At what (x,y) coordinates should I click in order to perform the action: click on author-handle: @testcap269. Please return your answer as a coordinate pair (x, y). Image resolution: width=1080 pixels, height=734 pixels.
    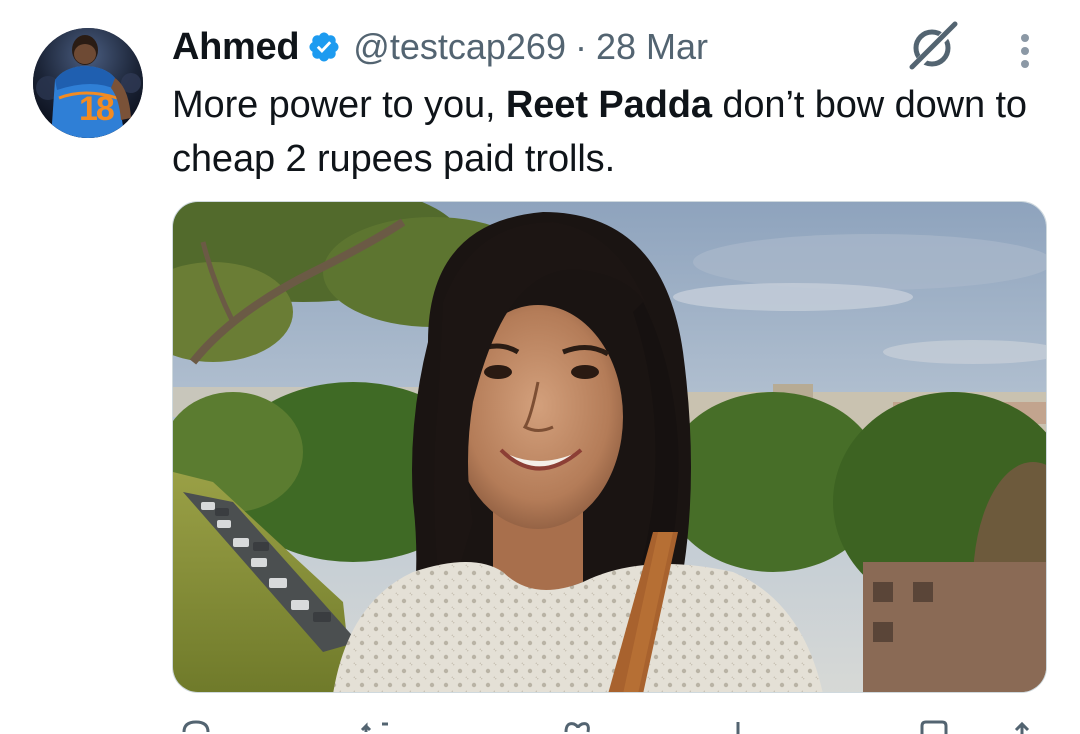
    Looking at the image, I should click on (459, 47).